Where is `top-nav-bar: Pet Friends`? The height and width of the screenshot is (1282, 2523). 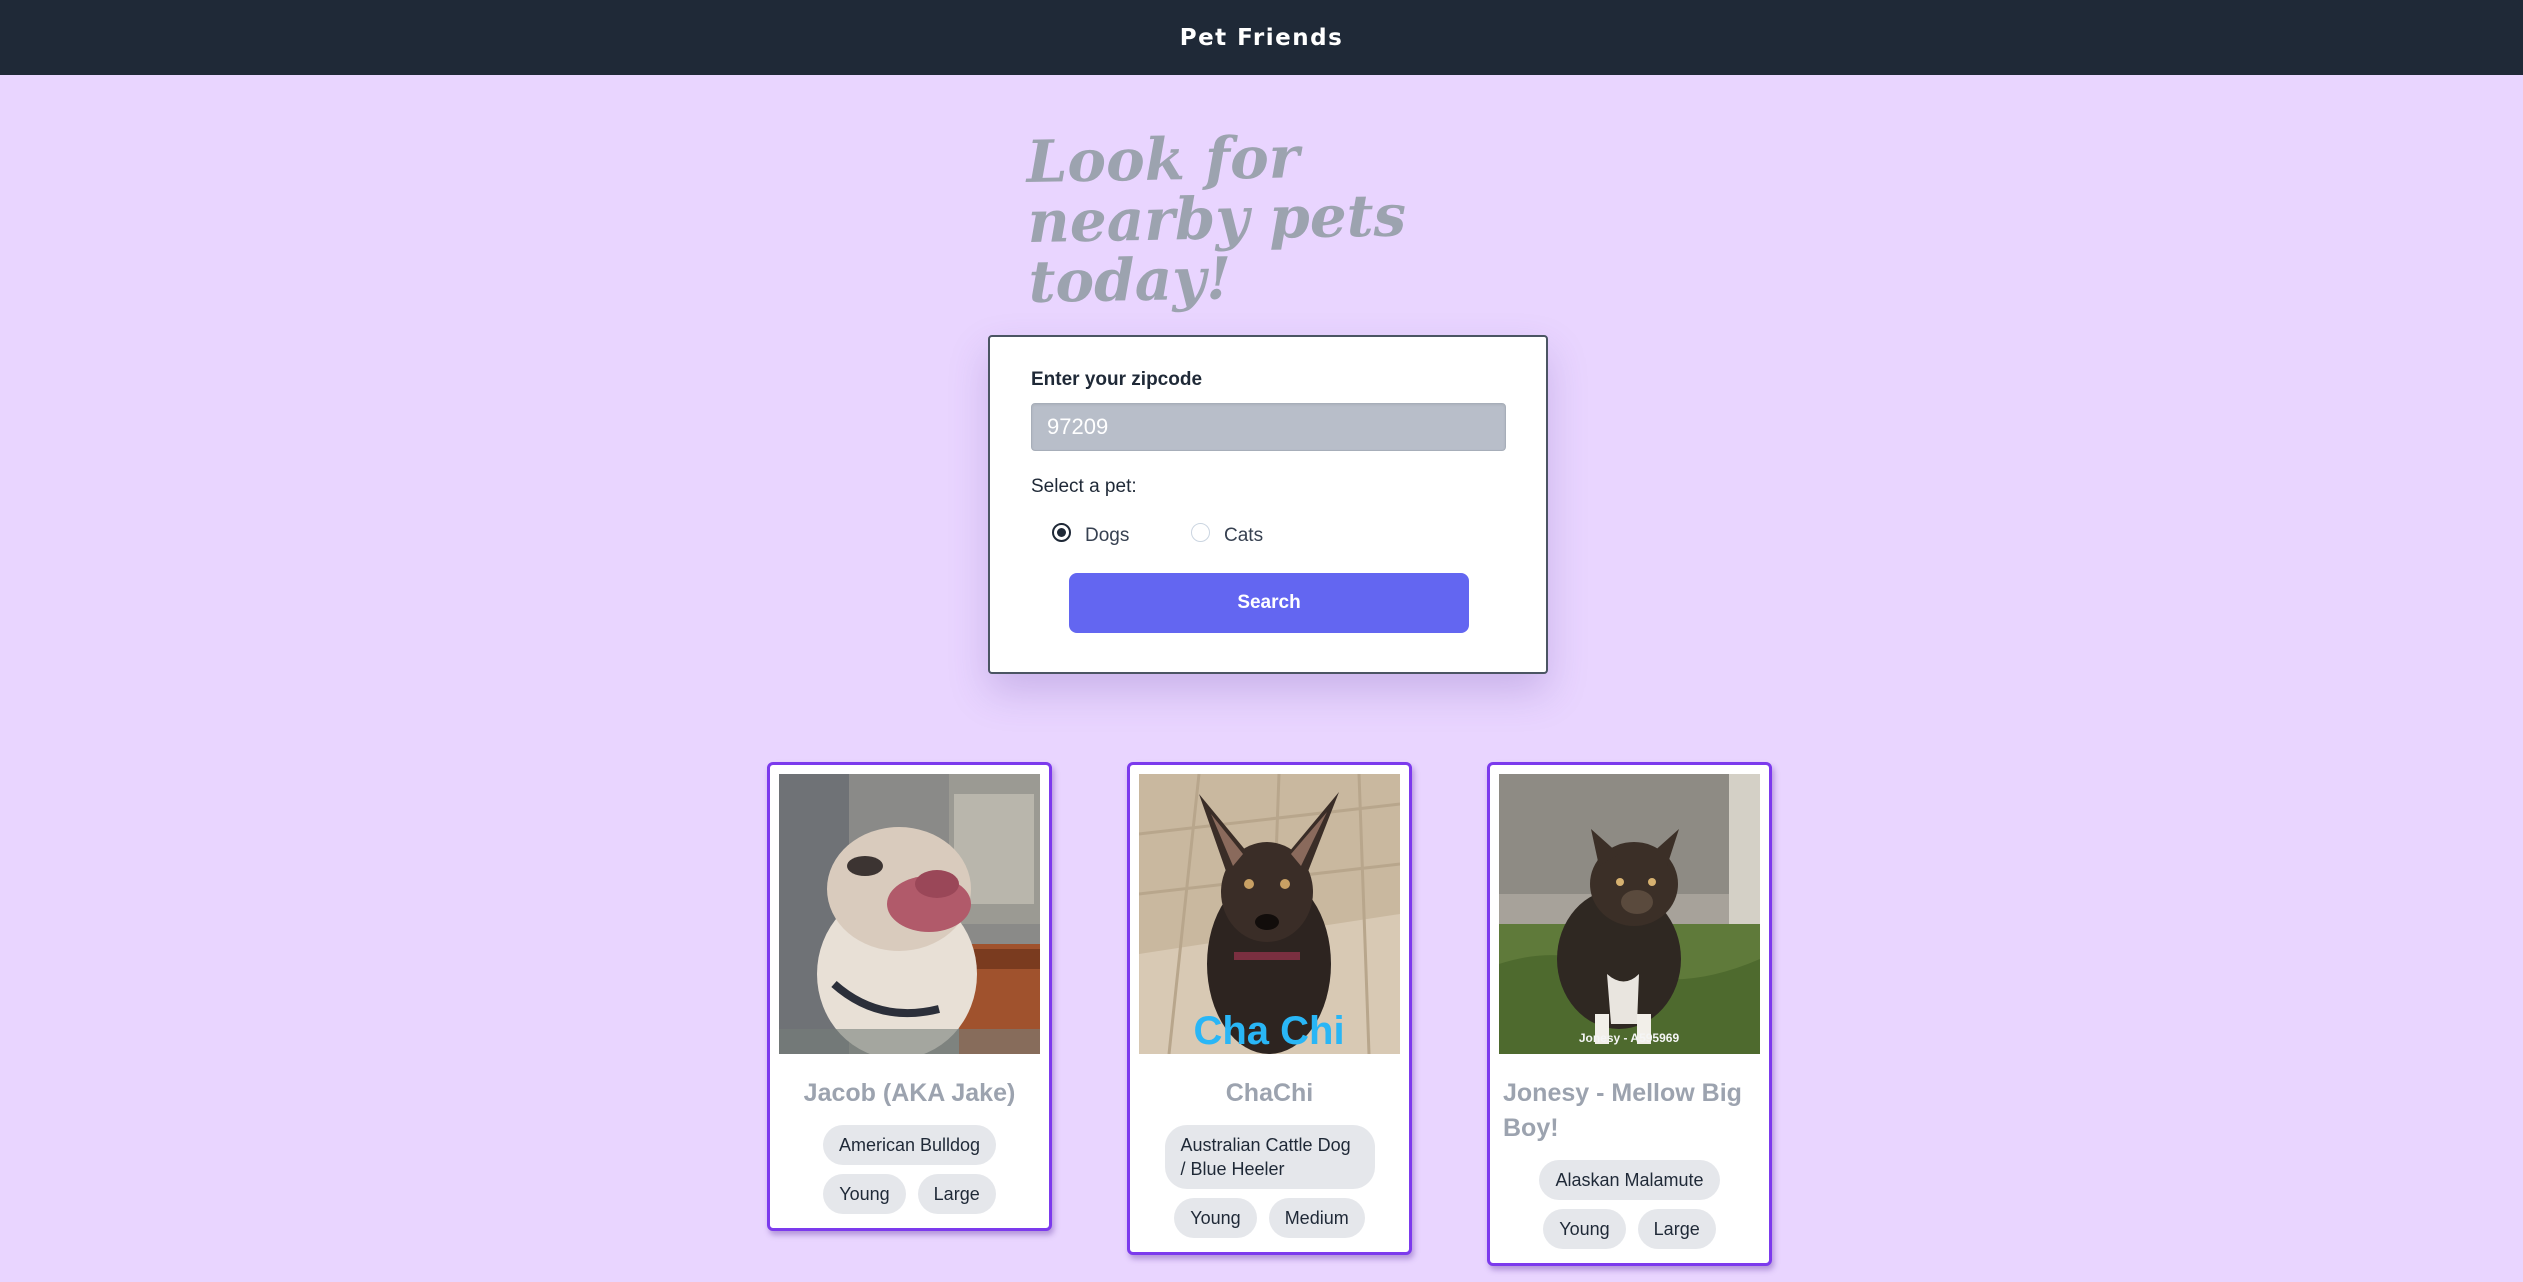
top-nav-bar: Pet Friends is located at coordinates (1261, 37).